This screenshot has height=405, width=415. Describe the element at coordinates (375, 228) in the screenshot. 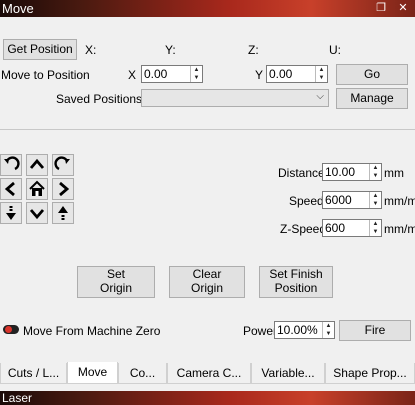

I see `z-speed-spin-arrows: ▲ ▼` at that location.